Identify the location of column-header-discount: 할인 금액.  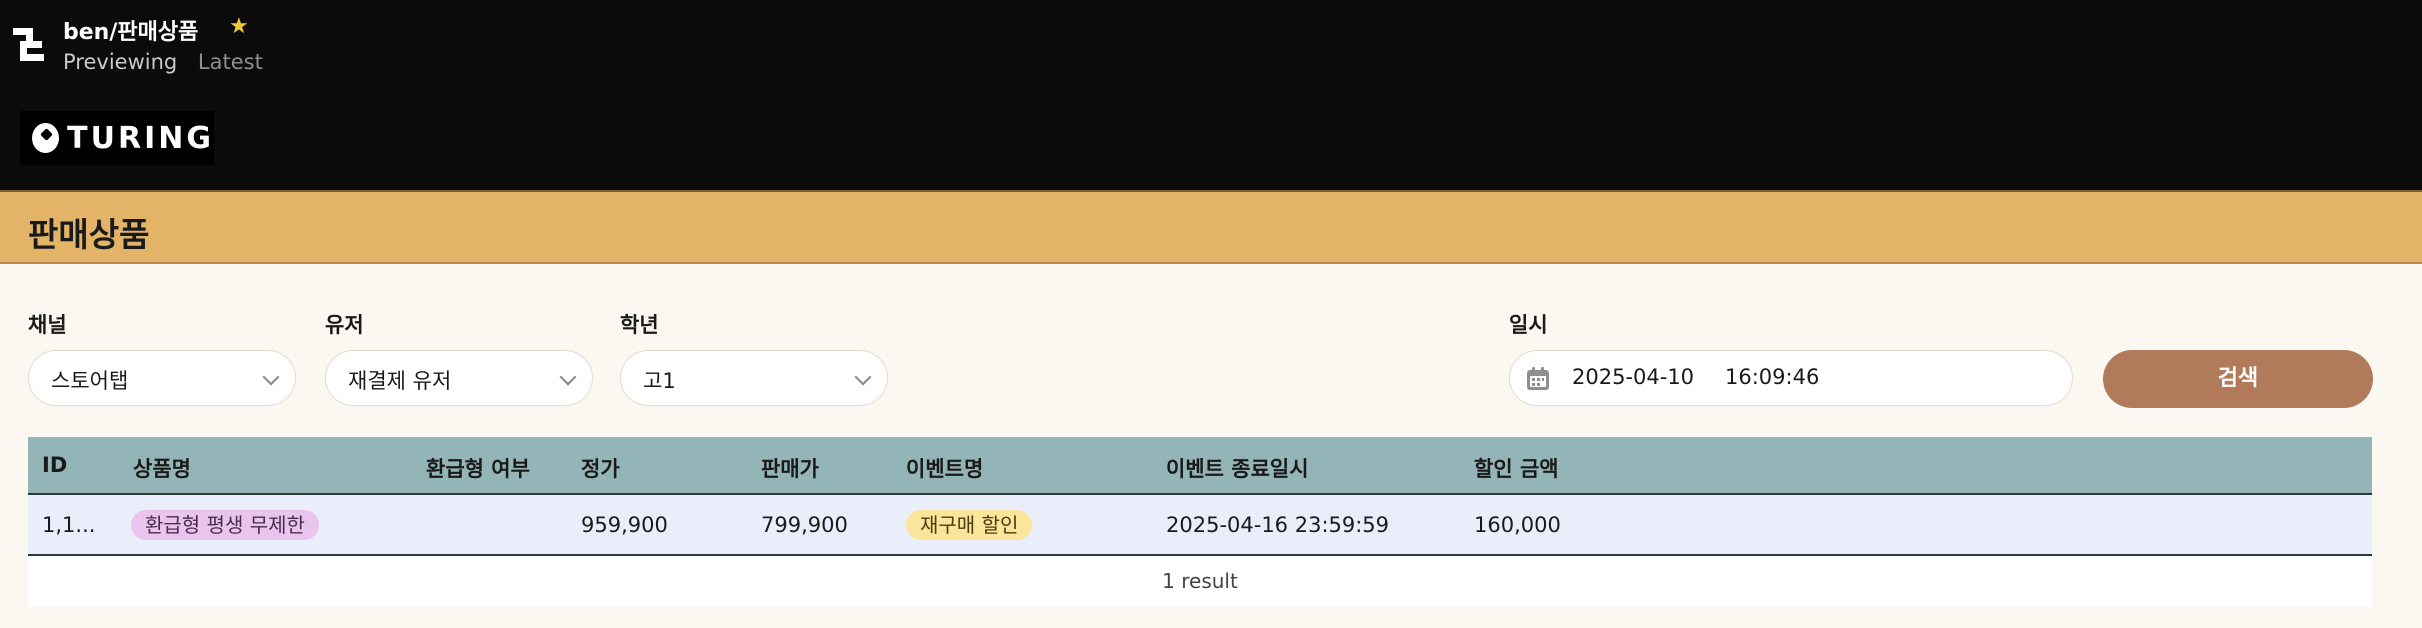
(1516, 468).